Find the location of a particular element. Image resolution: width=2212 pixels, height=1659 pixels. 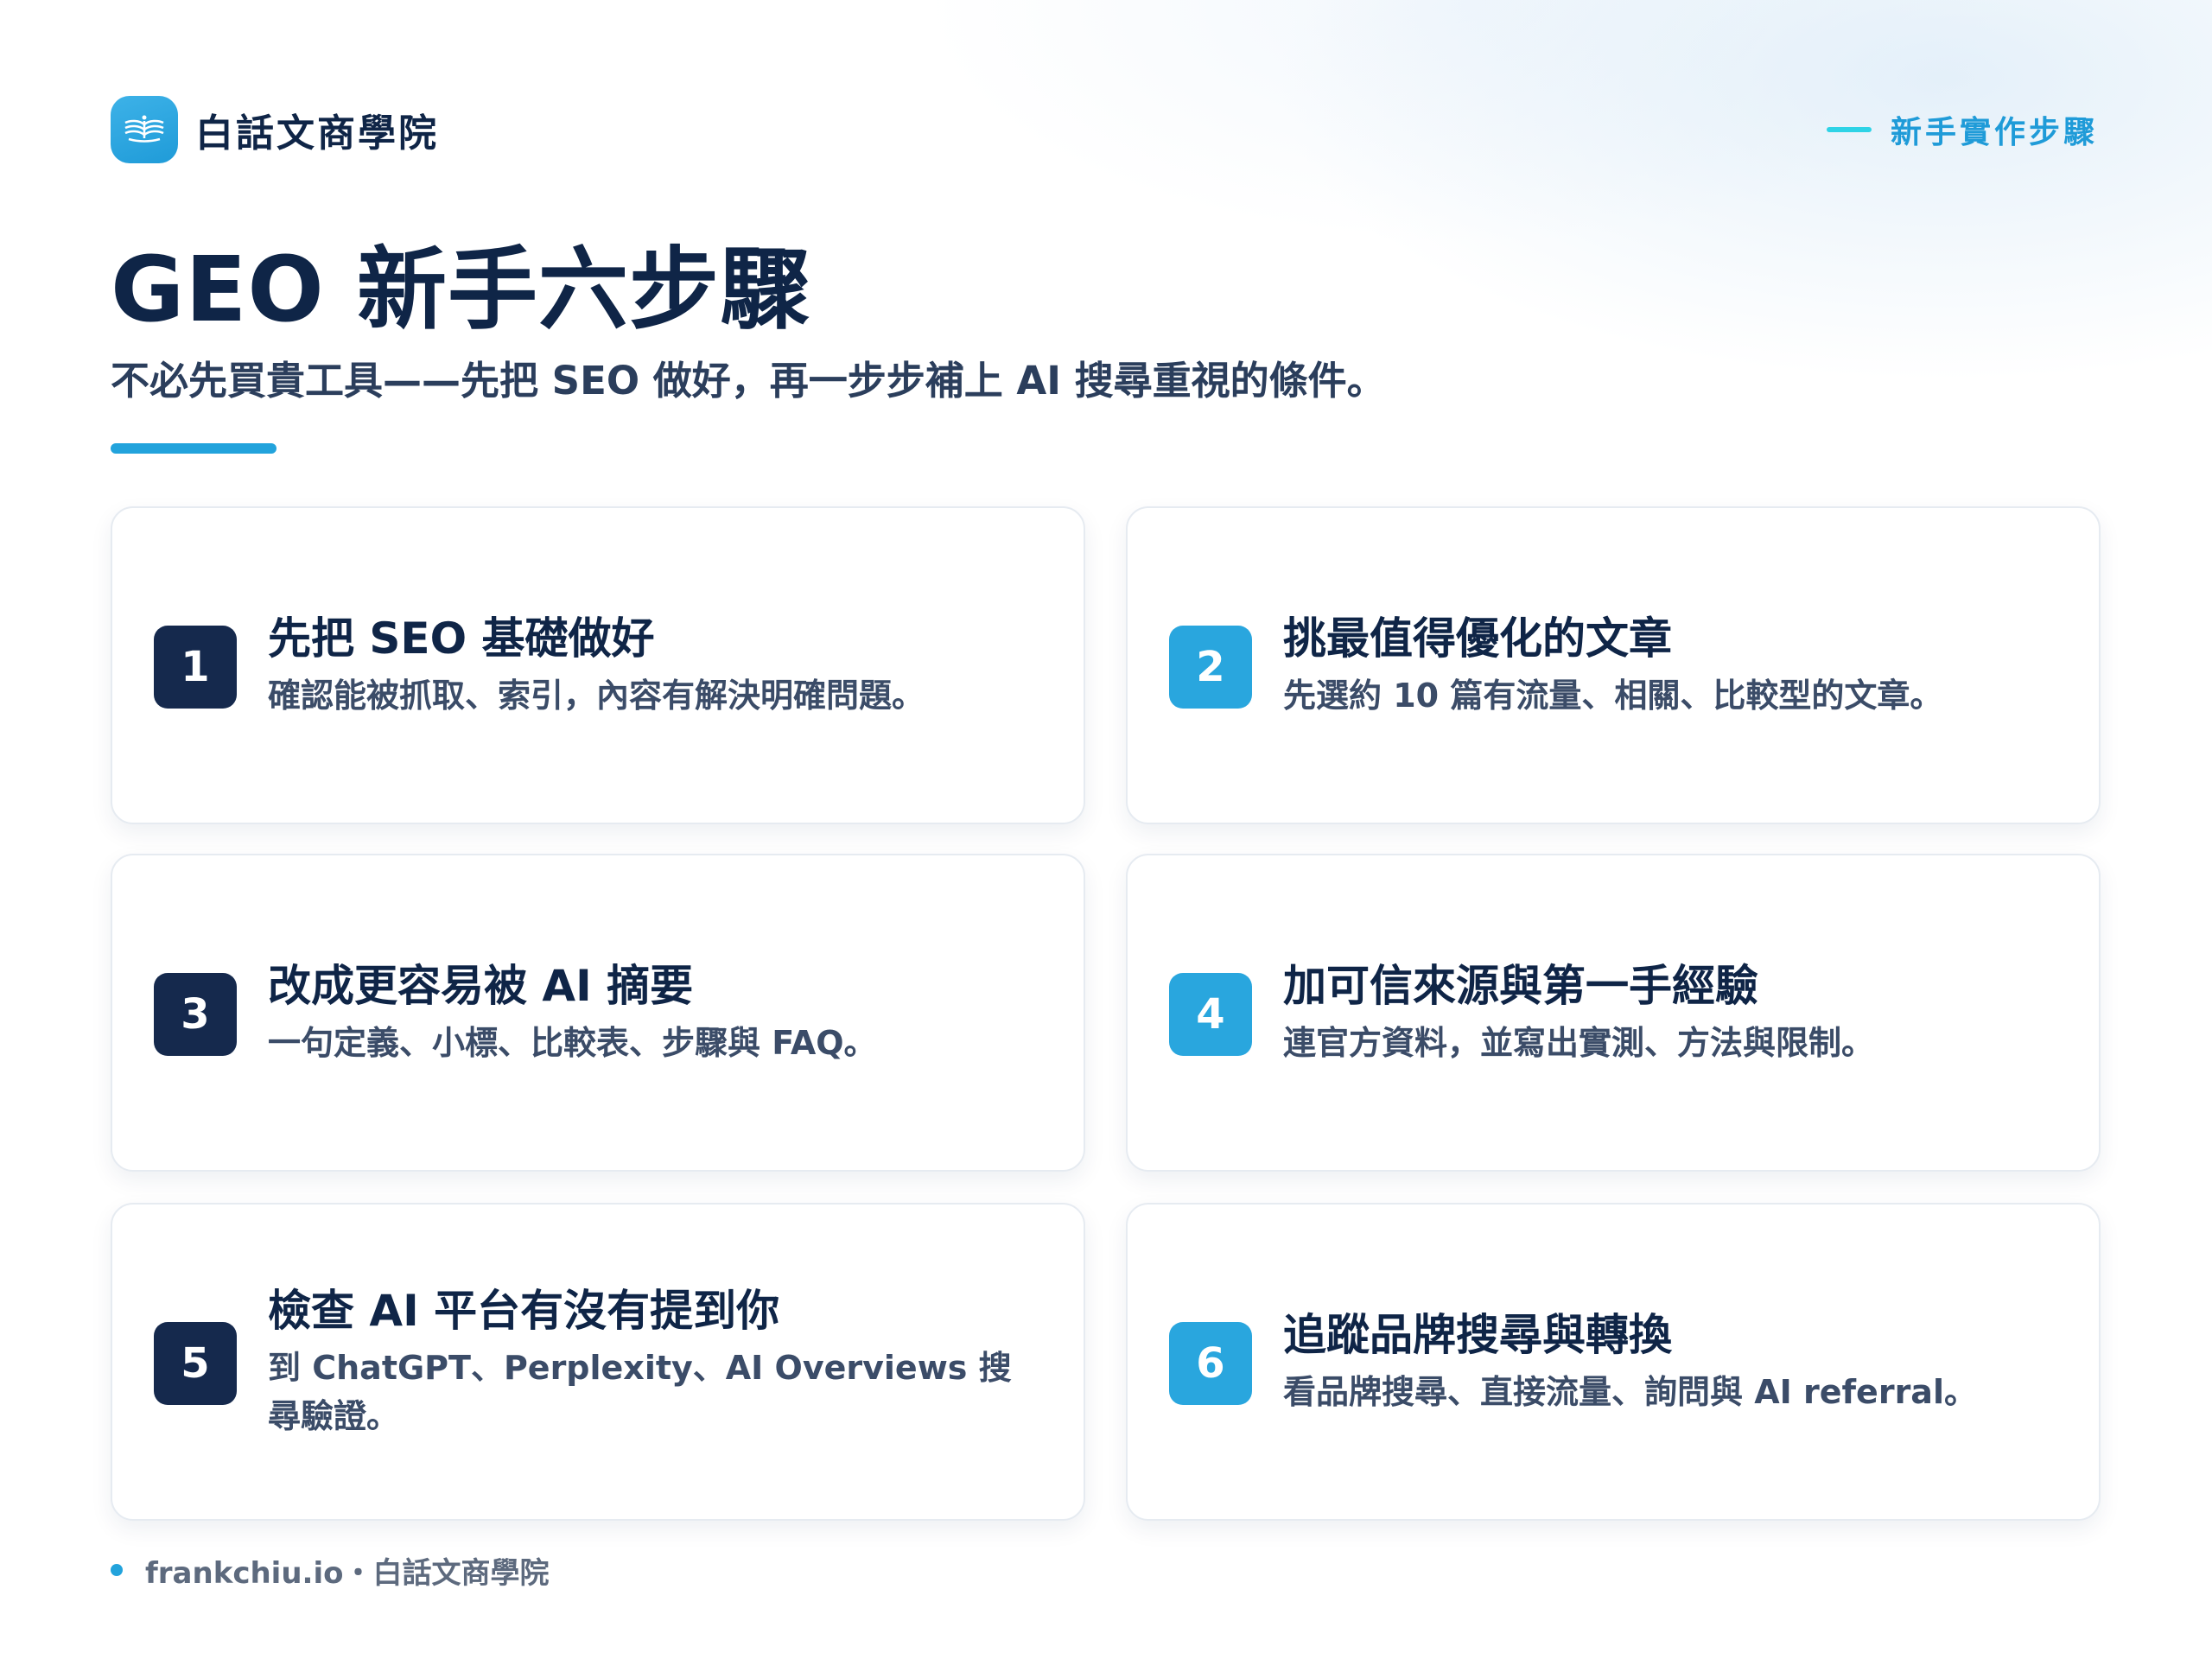

open-book-icon is located at coordinates (144, 129).